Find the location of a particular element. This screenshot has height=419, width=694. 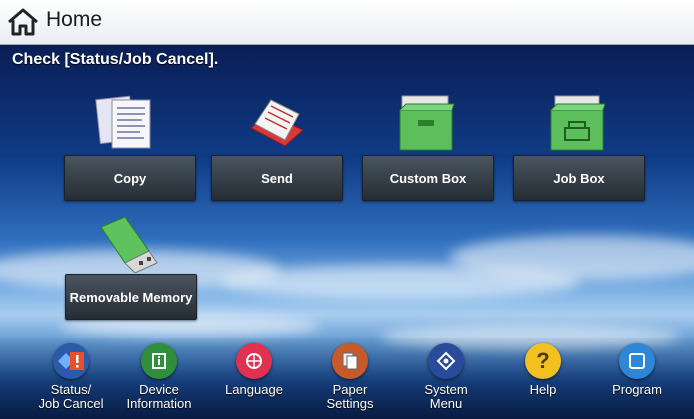

system-menu-label: System Menu is located at coordinates (446, 396).